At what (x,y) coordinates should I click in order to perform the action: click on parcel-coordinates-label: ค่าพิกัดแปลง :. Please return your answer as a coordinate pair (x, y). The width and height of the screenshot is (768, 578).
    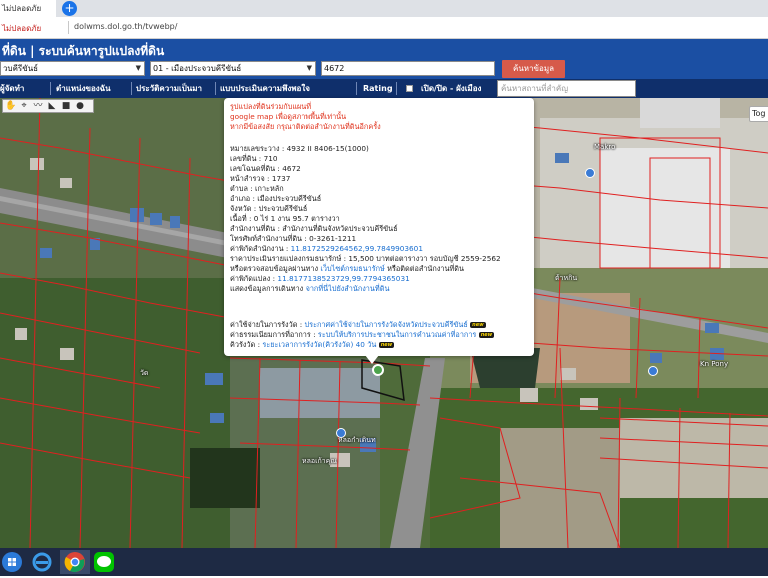
    Looking at the image, I should click on (254, 278).